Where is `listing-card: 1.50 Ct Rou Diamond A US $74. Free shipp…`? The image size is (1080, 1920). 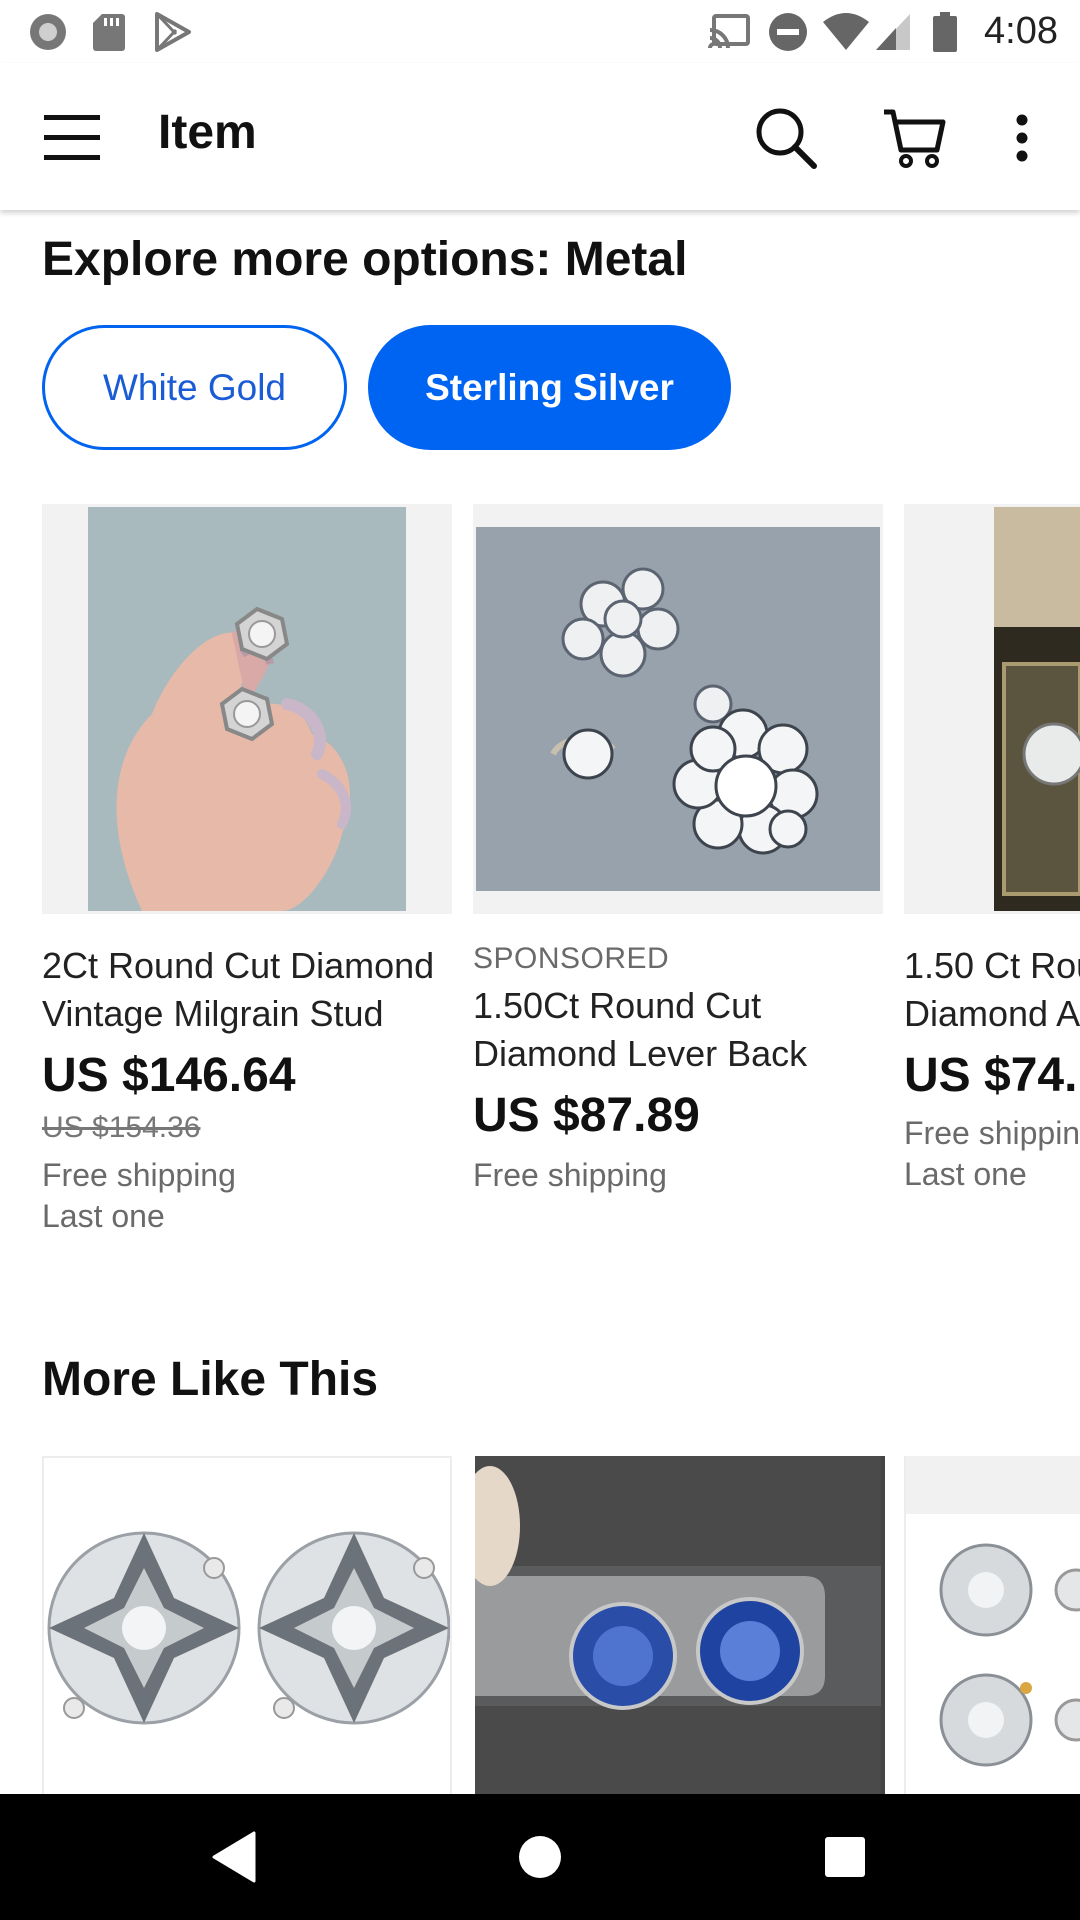 listing-card: 1.50 Ct Rou Diamond A US $74. Free shipp… is located at coordinates (992, 848).